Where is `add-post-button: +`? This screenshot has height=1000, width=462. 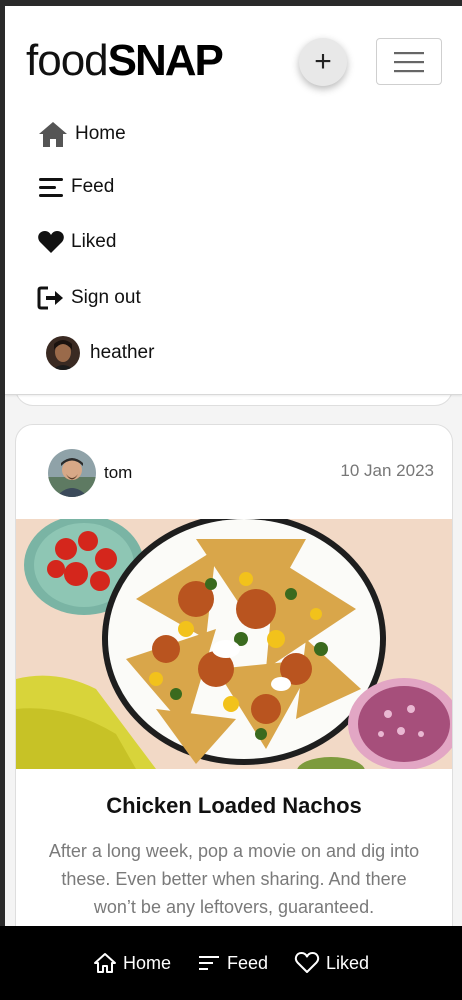 add-post-button: + is located at coordinates (323, 62).